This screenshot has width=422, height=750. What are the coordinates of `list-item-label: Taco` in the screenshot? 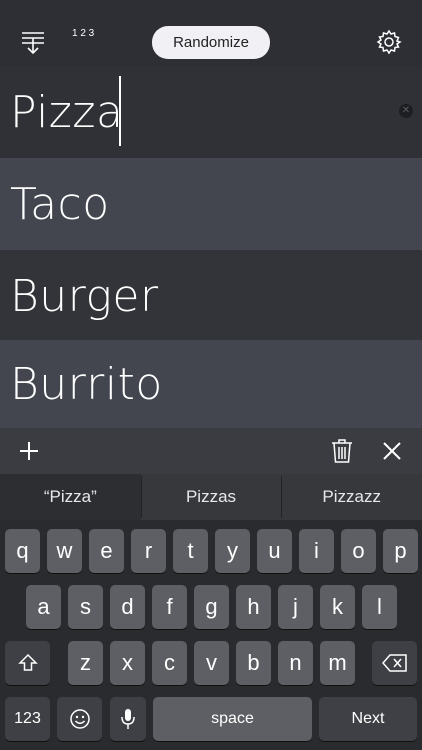 It's located at (60, 204).